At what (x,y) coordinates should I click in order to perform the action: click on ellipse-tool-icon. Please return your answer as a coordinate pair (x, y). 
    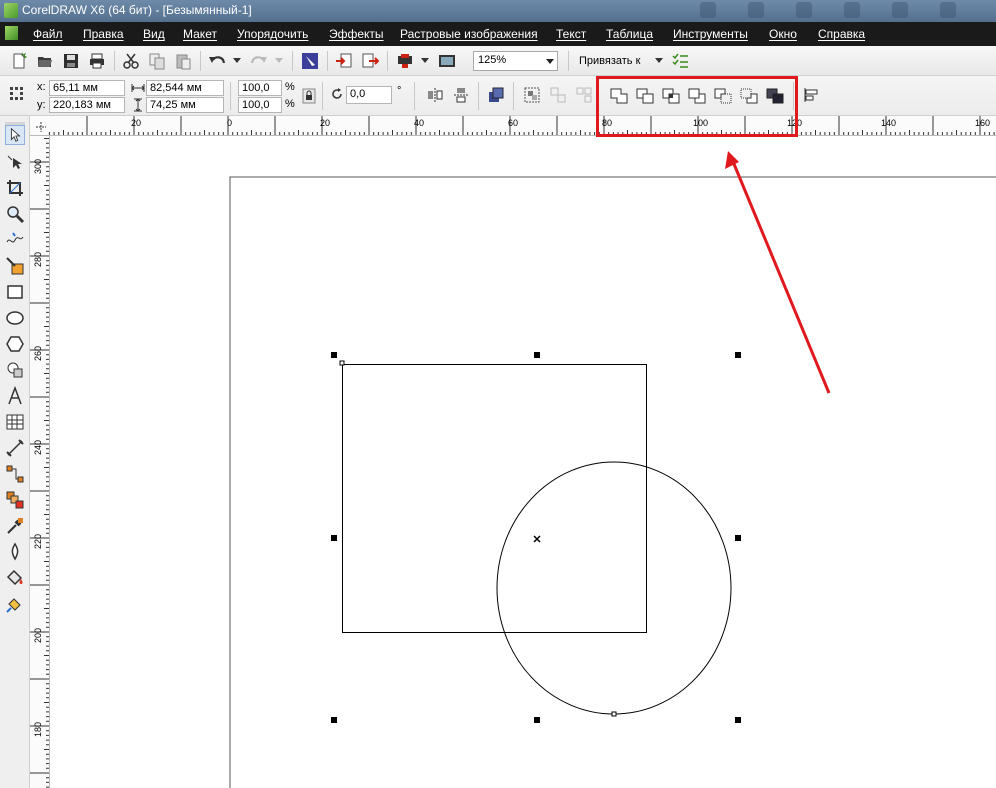
    Looking at the image, I should click on (15, 318).